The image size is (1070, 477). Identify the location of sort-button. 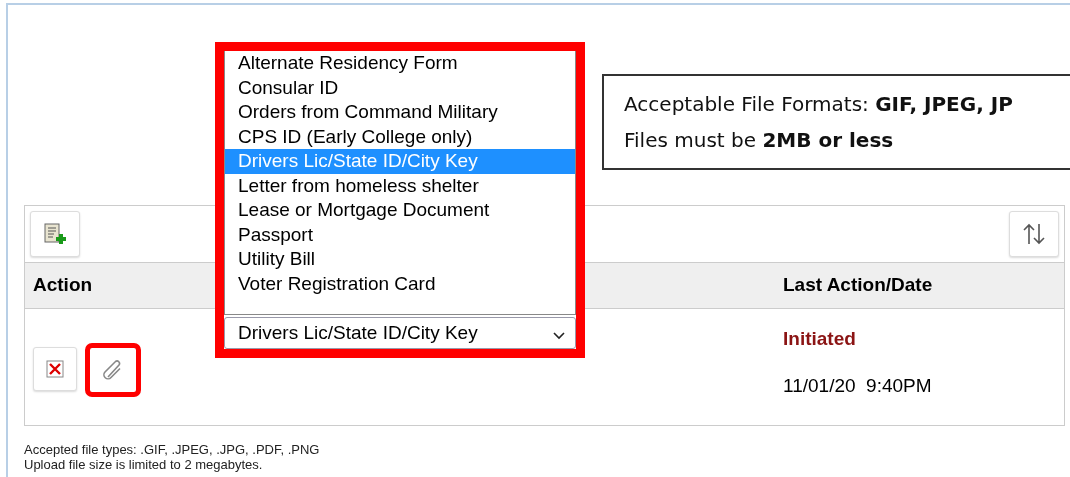
(1034, 234).